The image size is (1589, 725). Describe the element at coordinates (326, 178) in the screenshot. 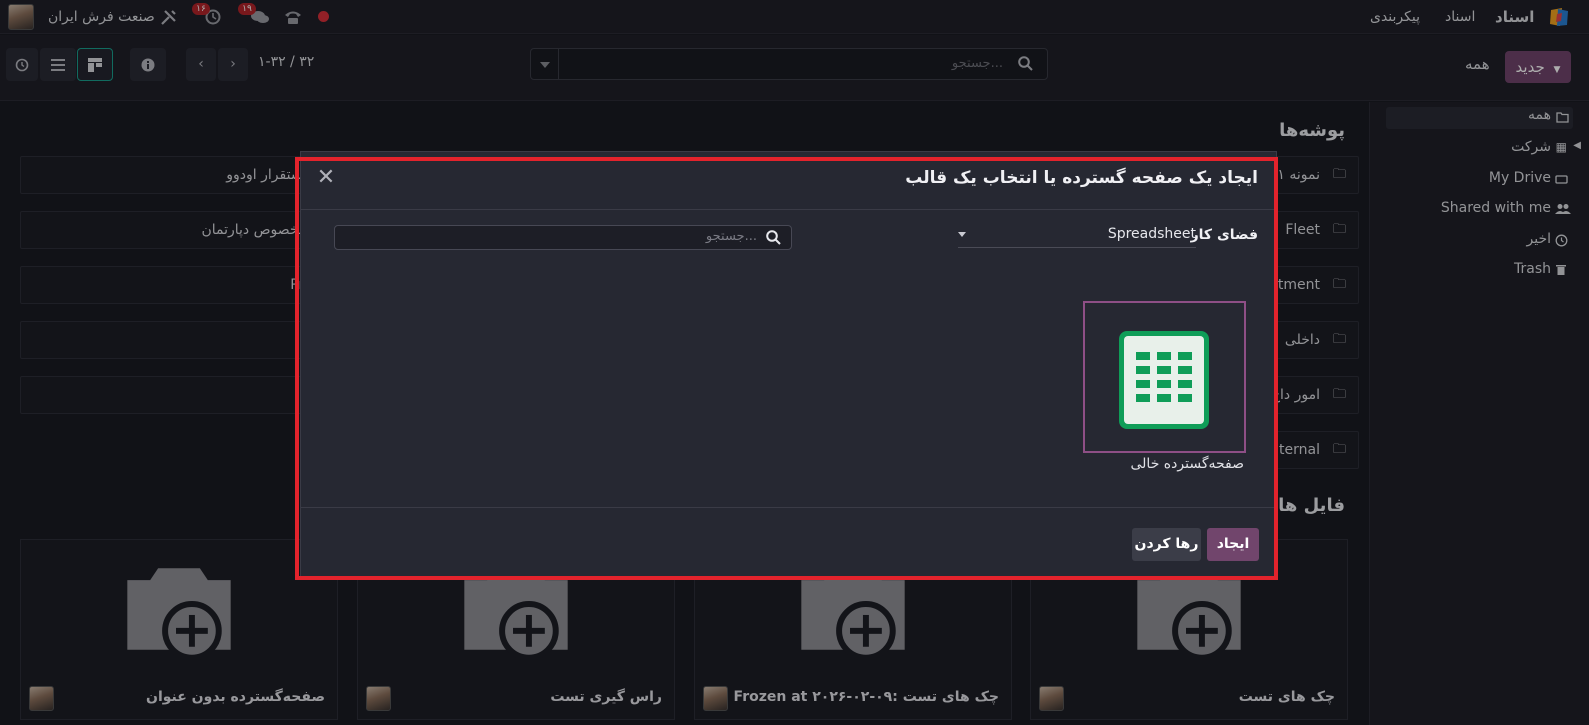

I see `close-icon: ✕` at that location.